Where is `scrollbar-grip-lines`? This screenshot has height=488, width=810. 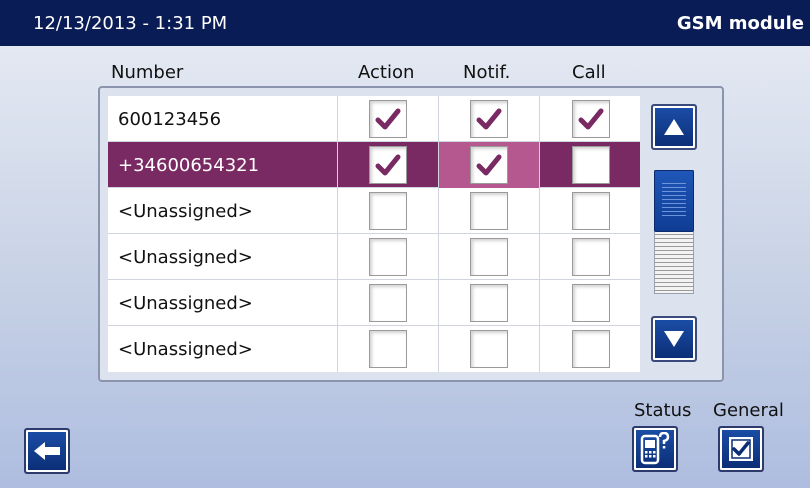 scrollbar-grip-lines is located at coordinates (674, 201).